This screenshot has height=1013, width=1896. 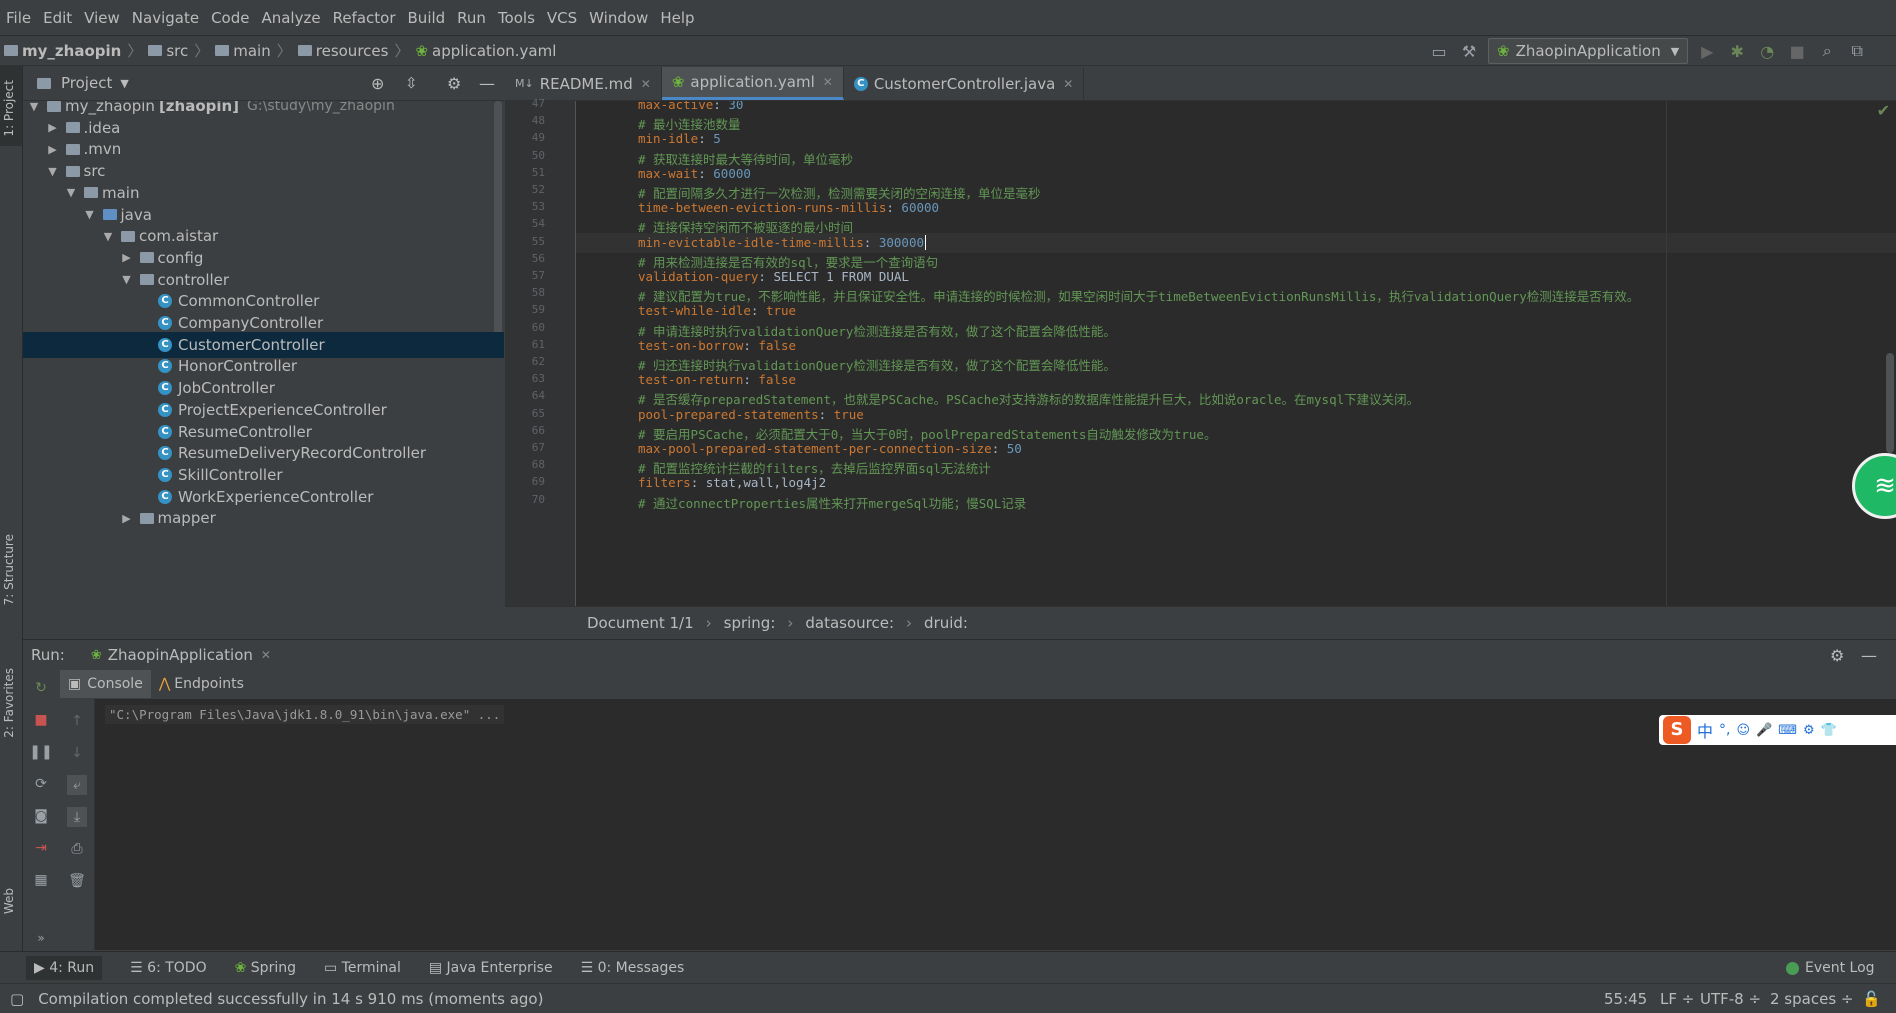 I want to click on wifi-icon: ≋, so click(x=1874, y=486).